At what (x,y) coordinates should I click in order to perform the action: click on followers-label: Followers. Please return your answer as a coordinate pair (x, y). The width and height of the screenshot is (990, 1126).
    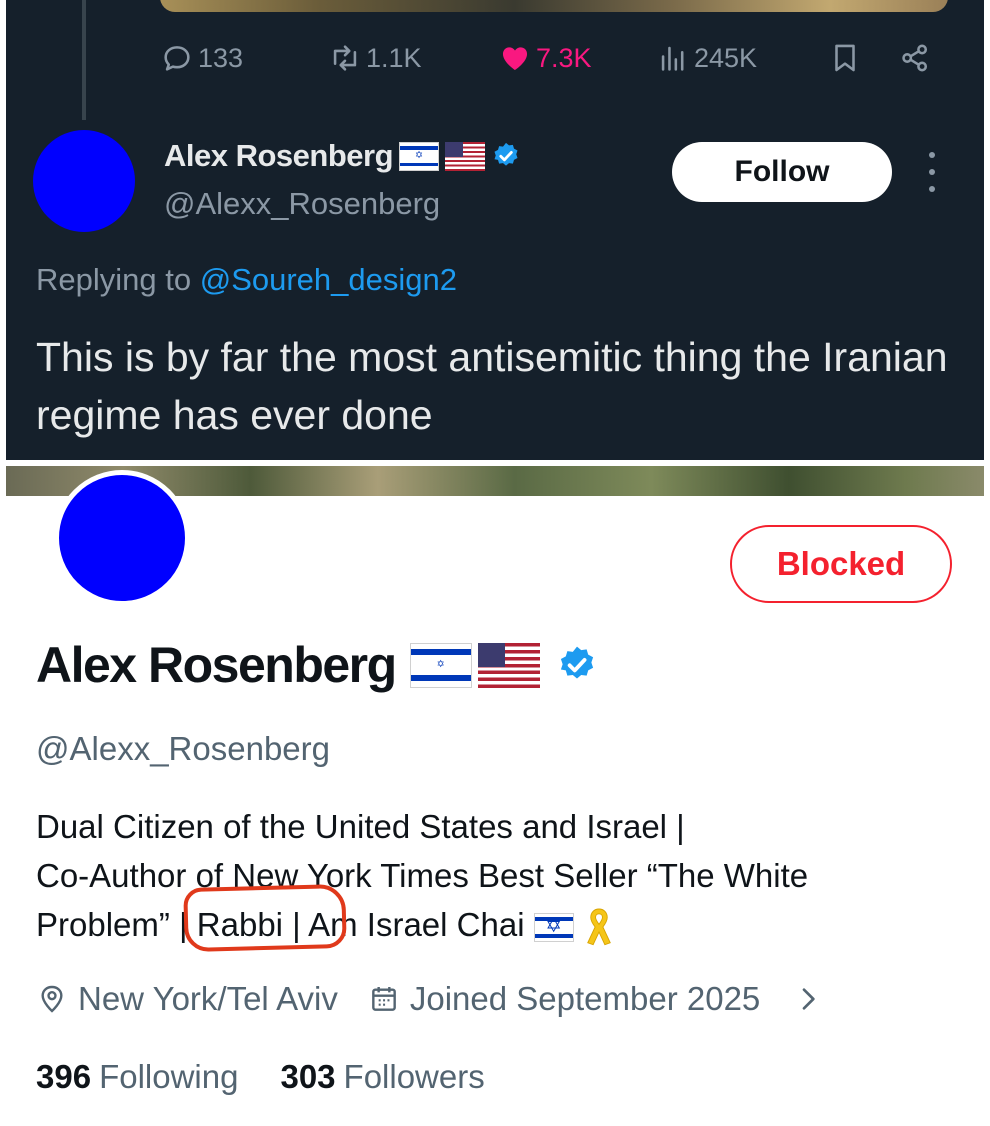
    Looking at the image, I should click on (414, 1076).